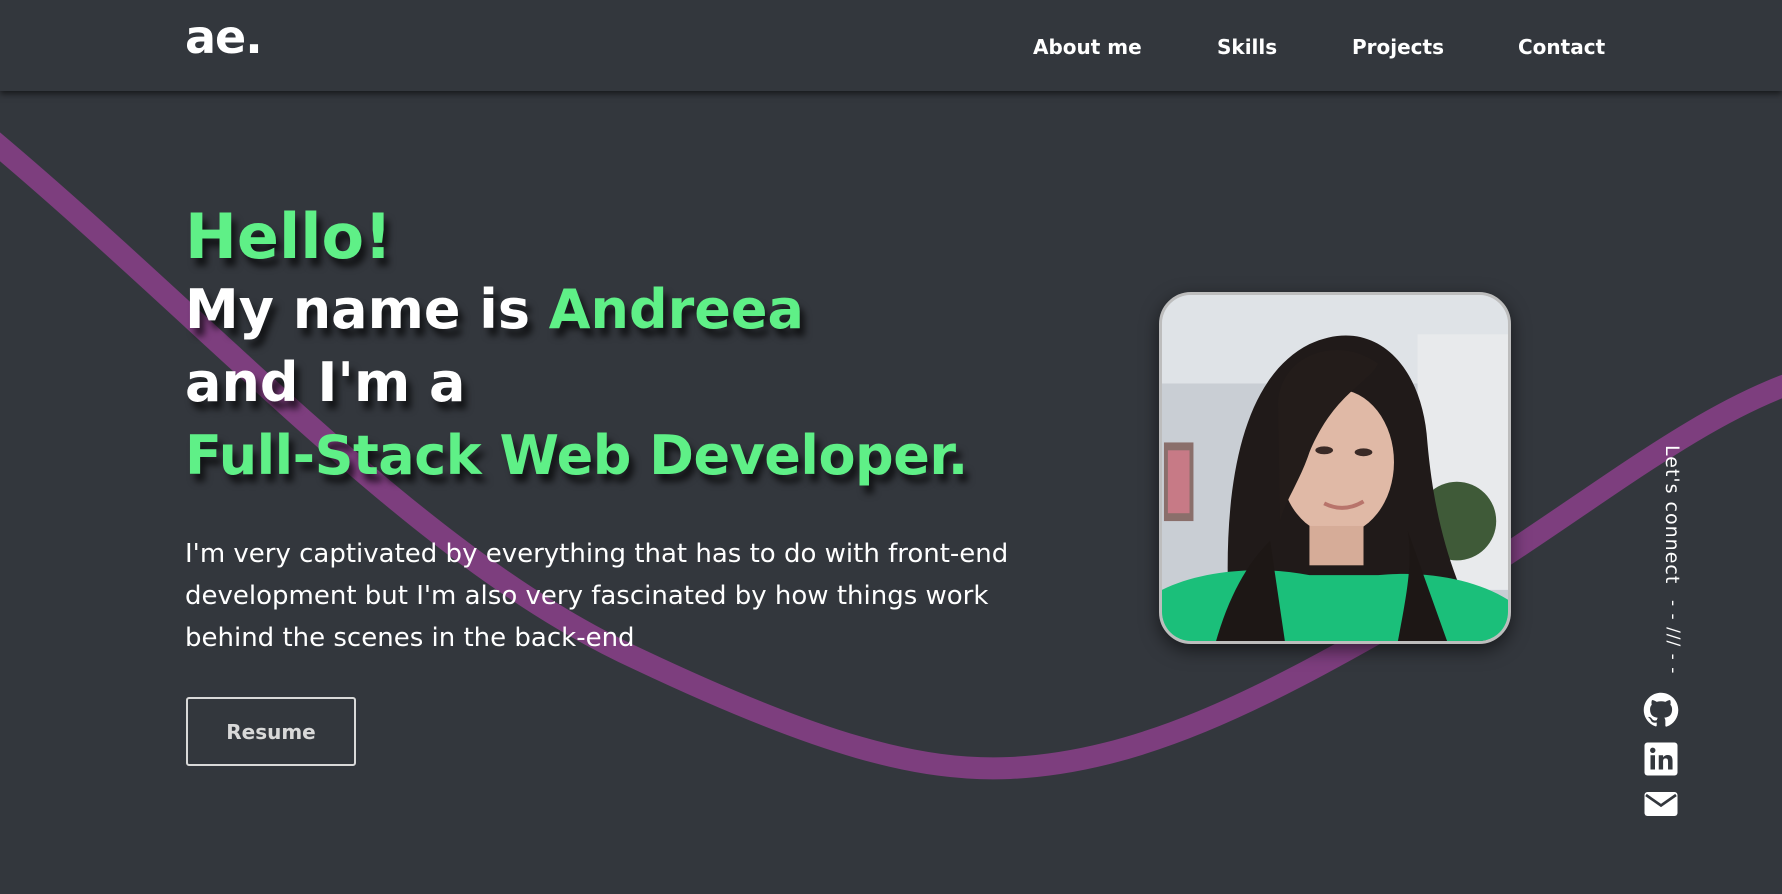 This screenshot has height=894, width=1782. I want to click on github-icon, so click(1661, 710).